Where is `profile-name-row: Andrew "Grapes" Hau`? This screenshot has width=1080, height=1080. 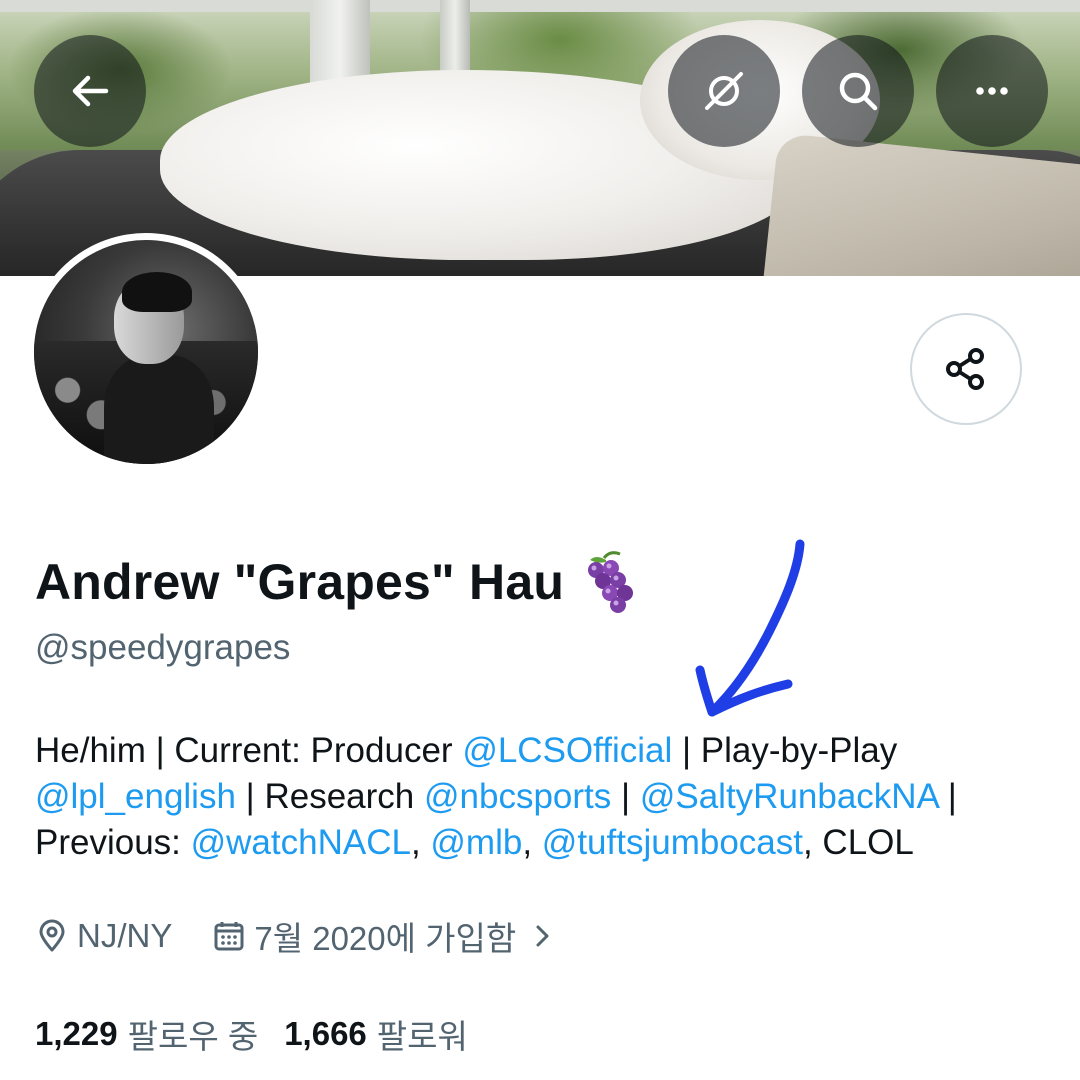
profile-name-row: Andrew "Grapes" Hau is located at coordinates (339, 582).